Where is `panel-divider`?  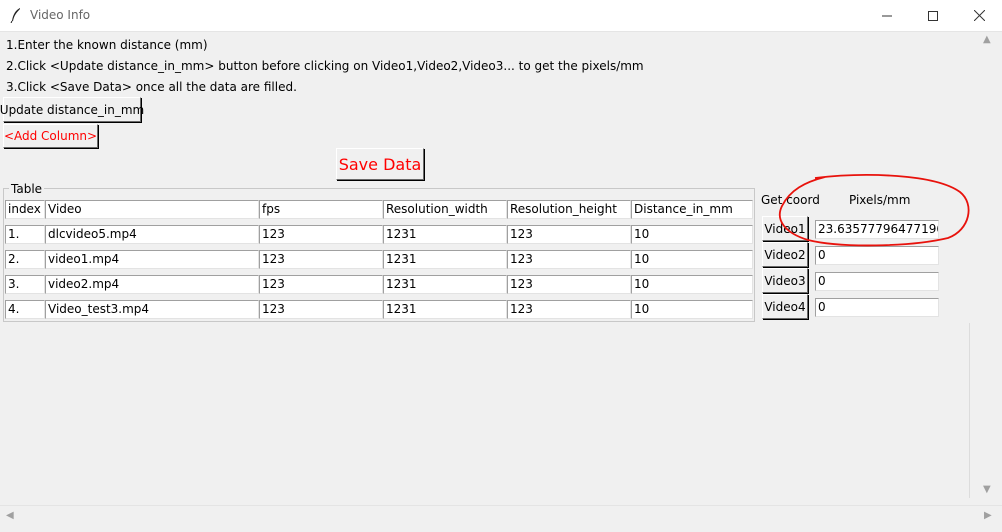 panel-divider is located at coordinates (969, 410).